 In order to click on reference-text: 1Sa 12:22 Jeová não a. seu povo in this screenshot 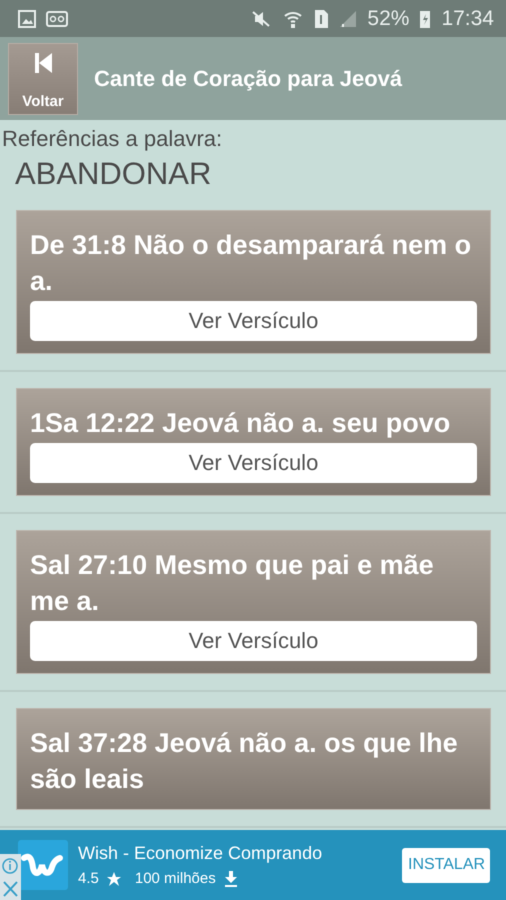, I will do `click(241, 423)`.